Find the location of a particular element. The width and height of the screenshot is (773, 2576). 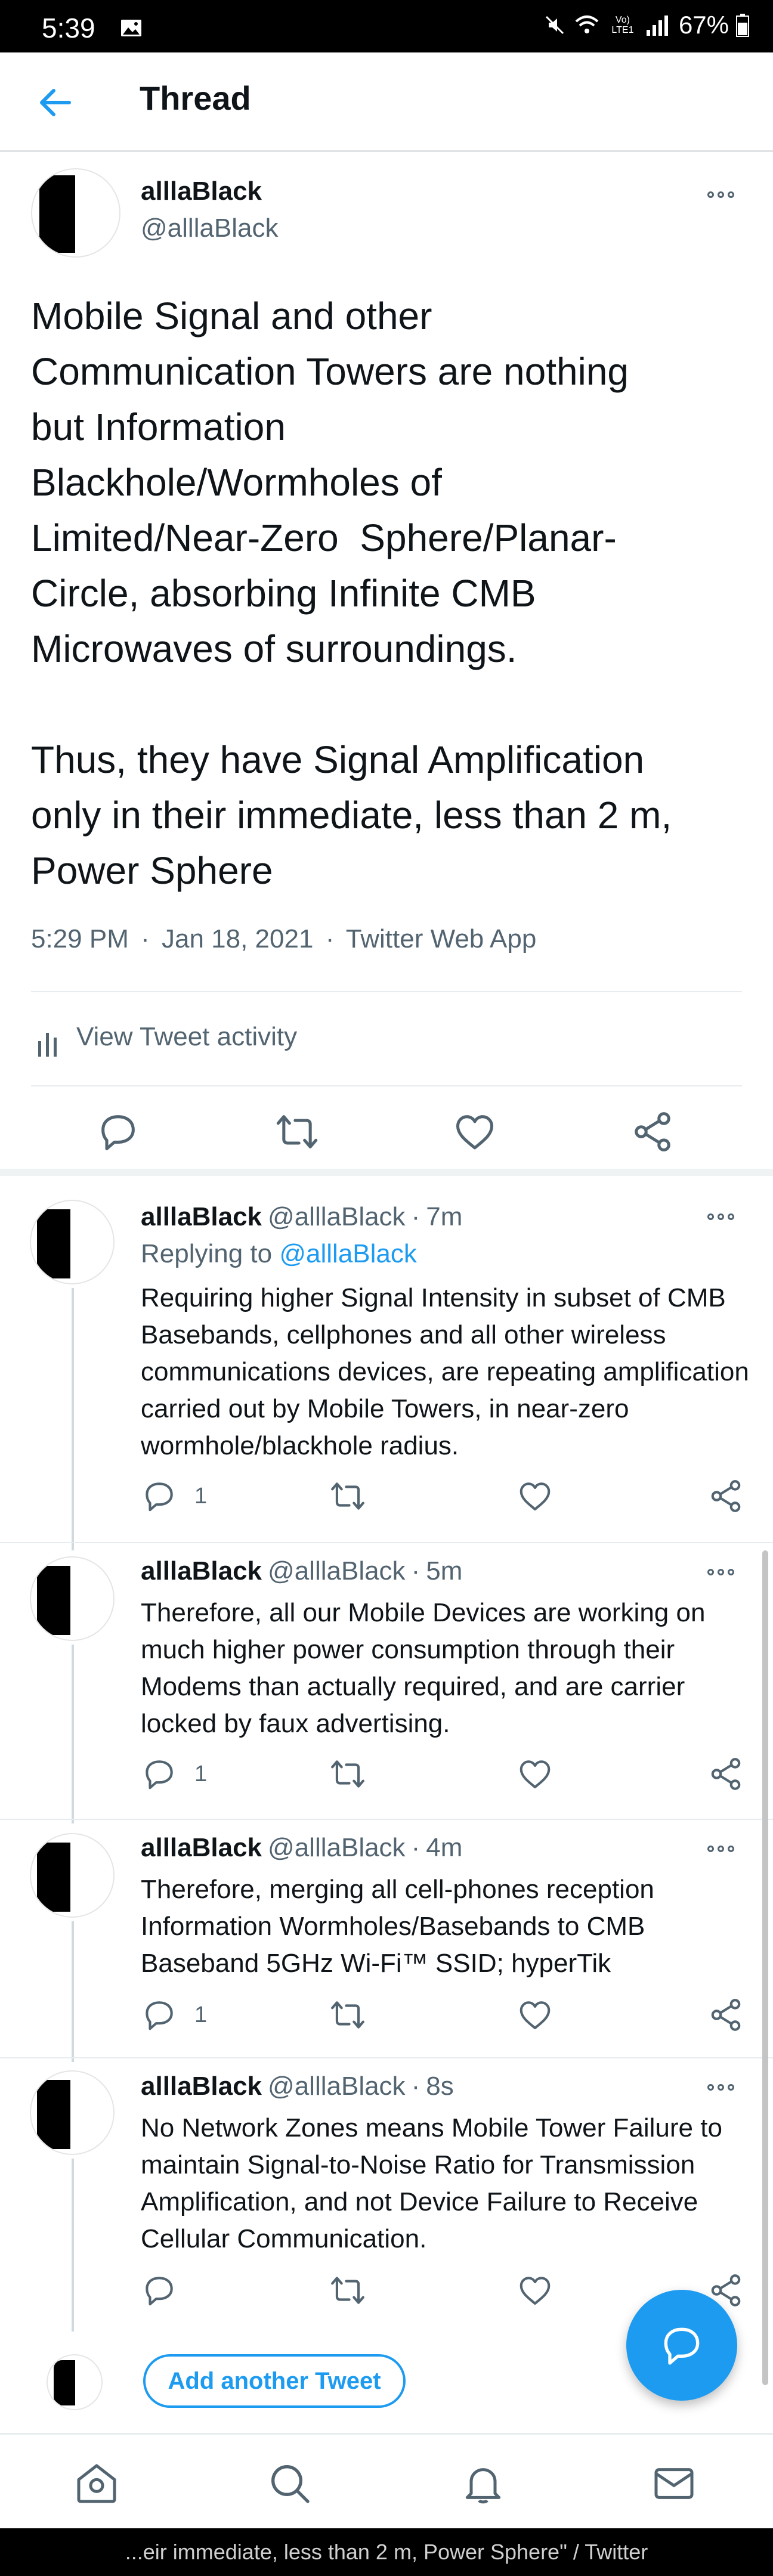

signal-icon is located at coordinates (658, 25).